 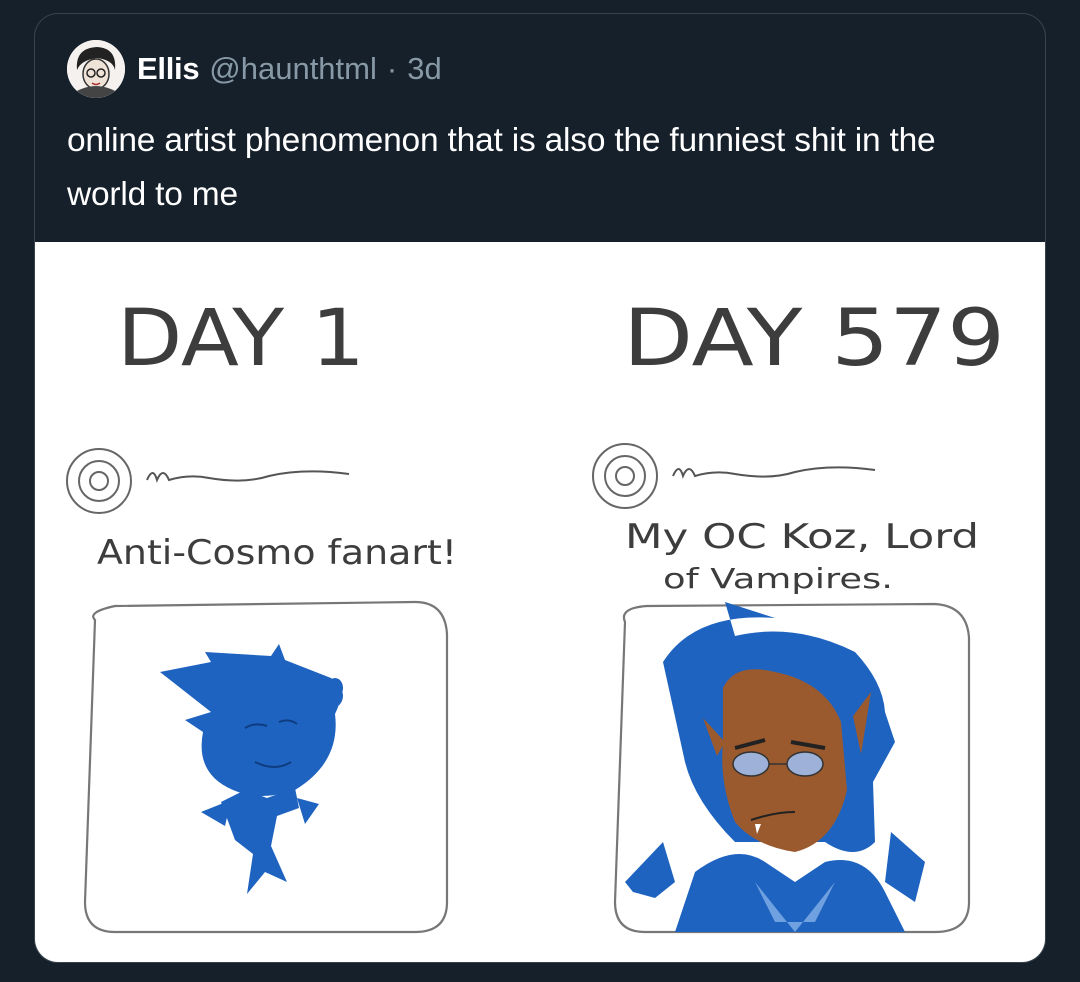 What do you see at coordinates (802, 537) in the screenshot?
I see `panel-2-caption-line1: My OC Koz, Lord` at bounding box center [802, 537].